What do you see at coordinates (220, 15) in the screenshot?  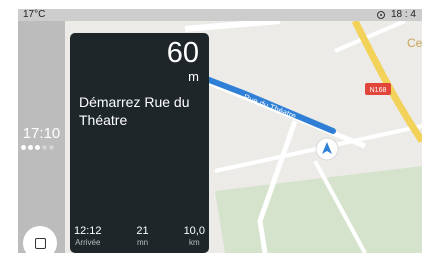 I see `status-bar: 17°C 18 : 4` at bounding box center [220, 15].